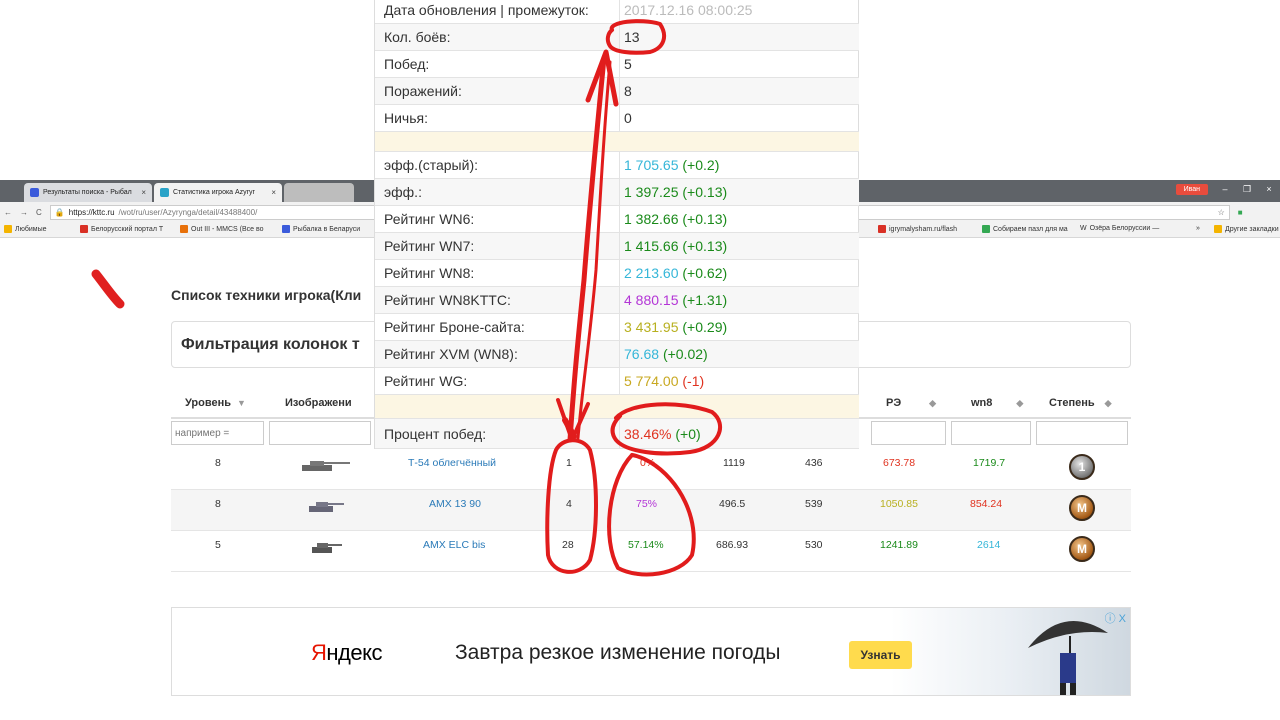 The height and width of the screenshot is (720, 1280). I want to click on filter-title: Фильтрация колонок т, so click(270, 344).